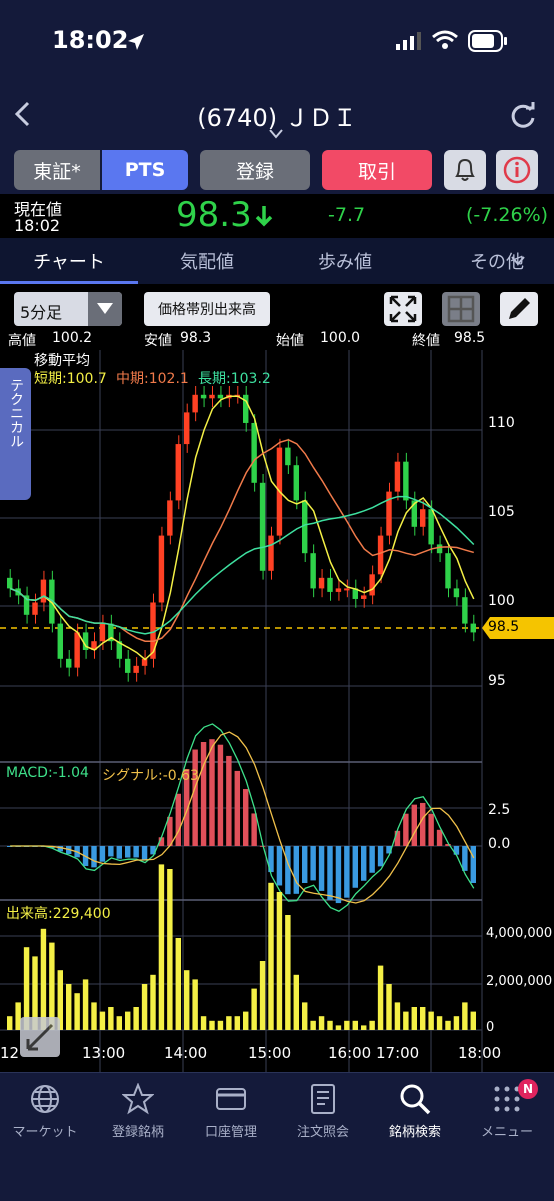 This screenshot has width=554, height=1201. What do you see at coordinates (69, 261) in the screenshot?
I see `tab-chart: チャート` at bounding box center [69, 261].